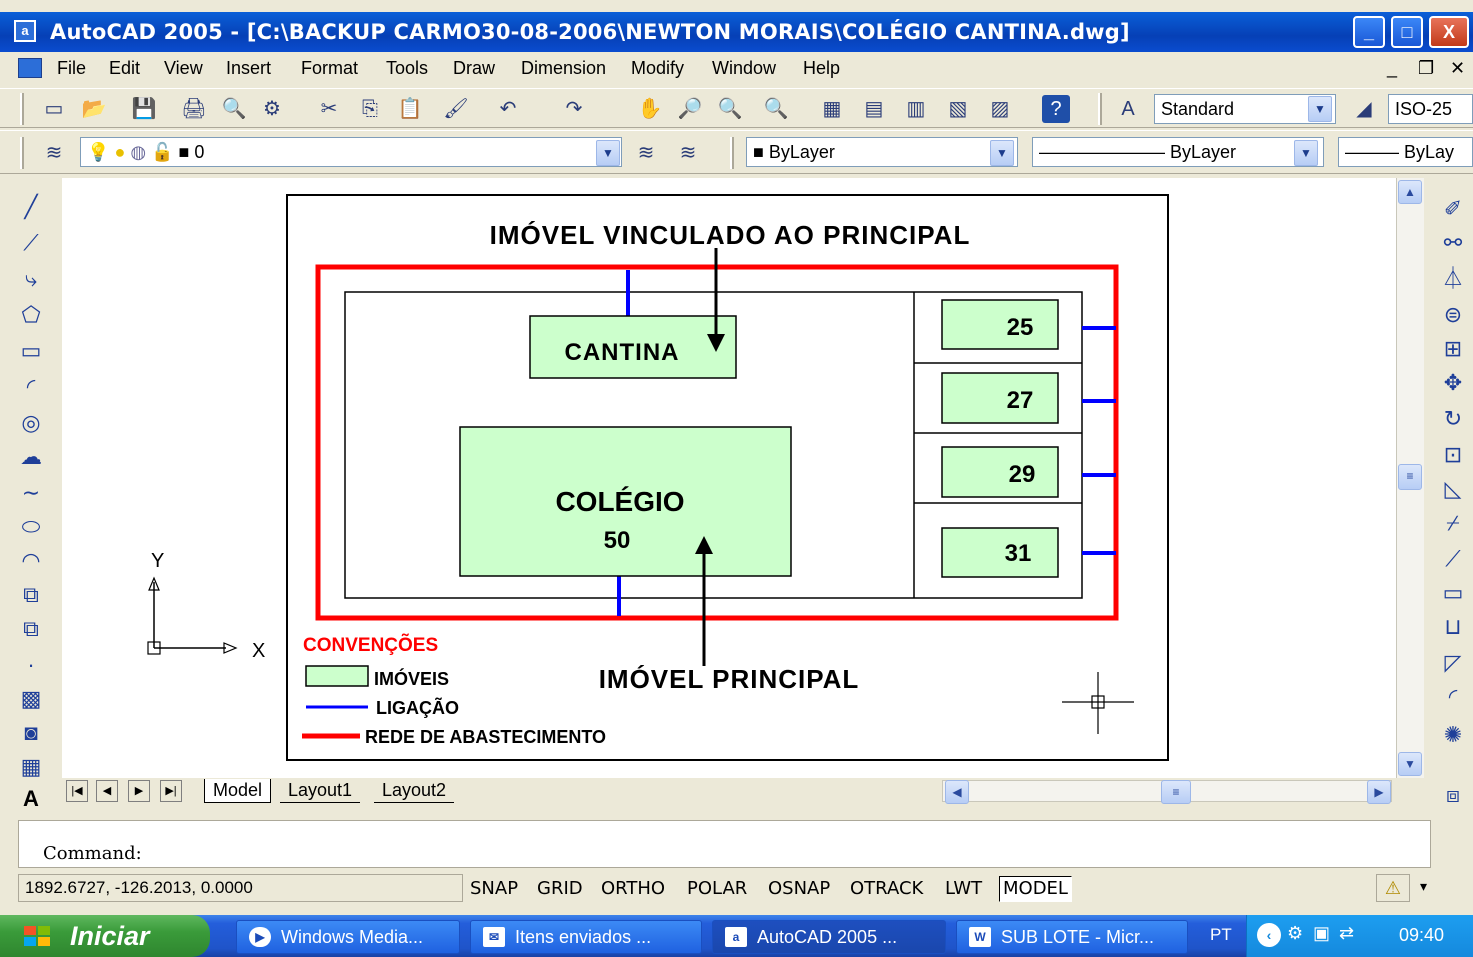 Image resolution: width=1473 pixels, height=957 pixels. What do you see at coordinates (1128, 109) in the screenshot?
I see `text-style-icon: A` at bounding box center [1128, 109].